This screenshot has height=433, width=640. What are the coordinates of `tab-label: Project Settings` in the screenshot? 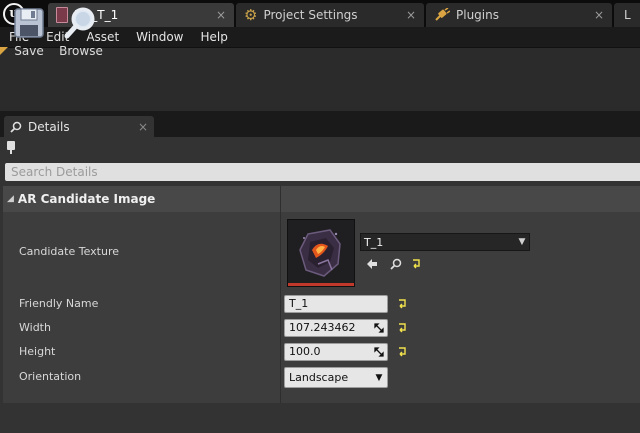 It's located at (310, 15).